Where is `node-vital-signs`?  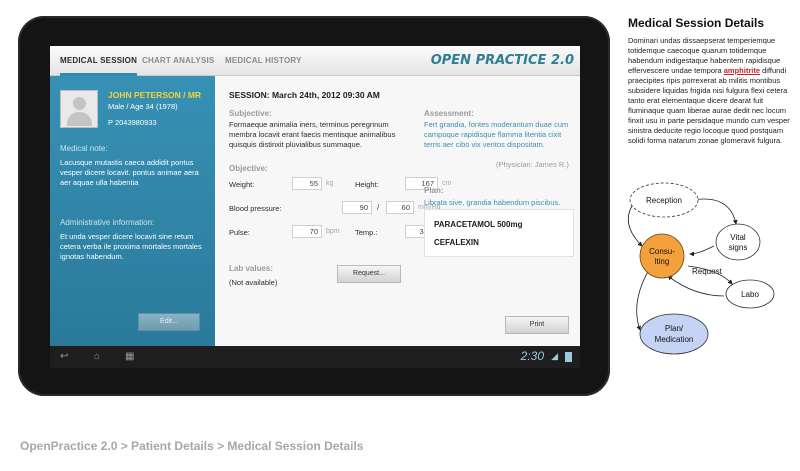 node-vital-signs is located at coordinates (738, 242).